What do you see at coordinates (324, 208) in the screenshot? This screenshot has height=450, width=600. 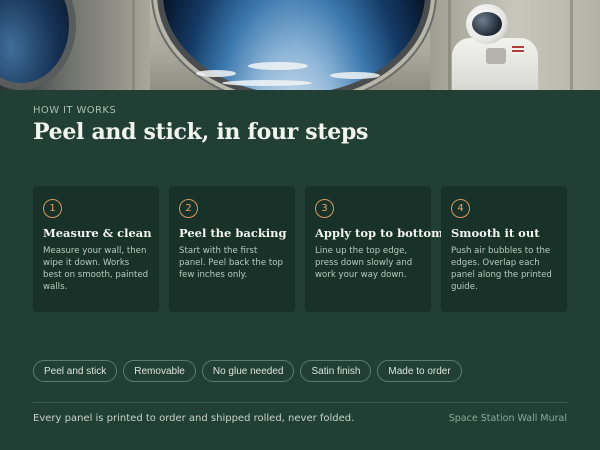 I see `step-number-badge: 3` at bounding box center [324, 208].